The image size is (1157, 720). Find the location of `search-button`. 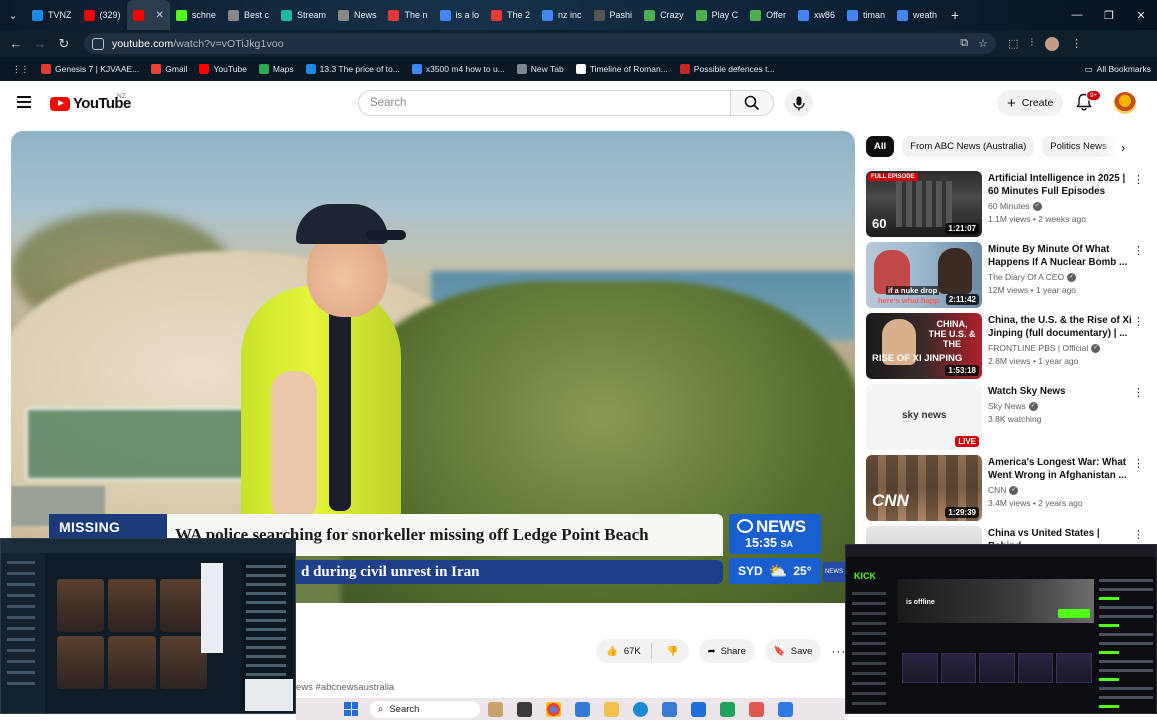

search-button is located at coordinates (752, 103).